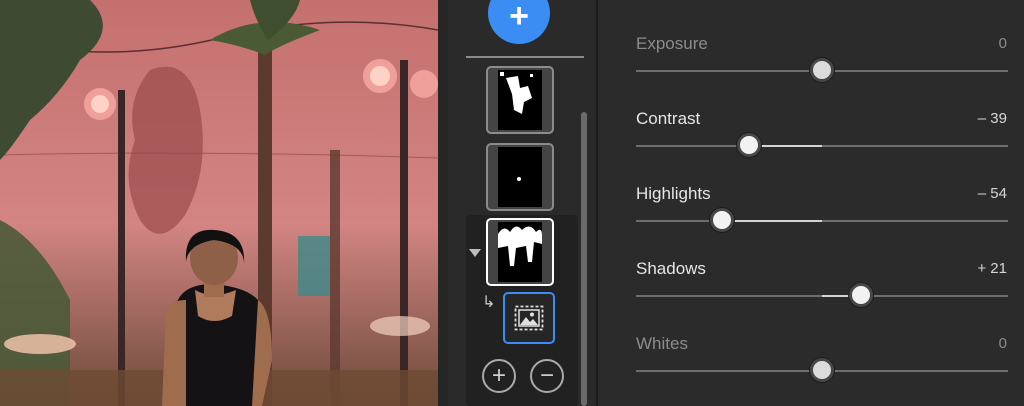  Describe the element at coordinates (489, 302) in the screenshot. I see `sub-mask-arrow-icon: ↳` at that location.